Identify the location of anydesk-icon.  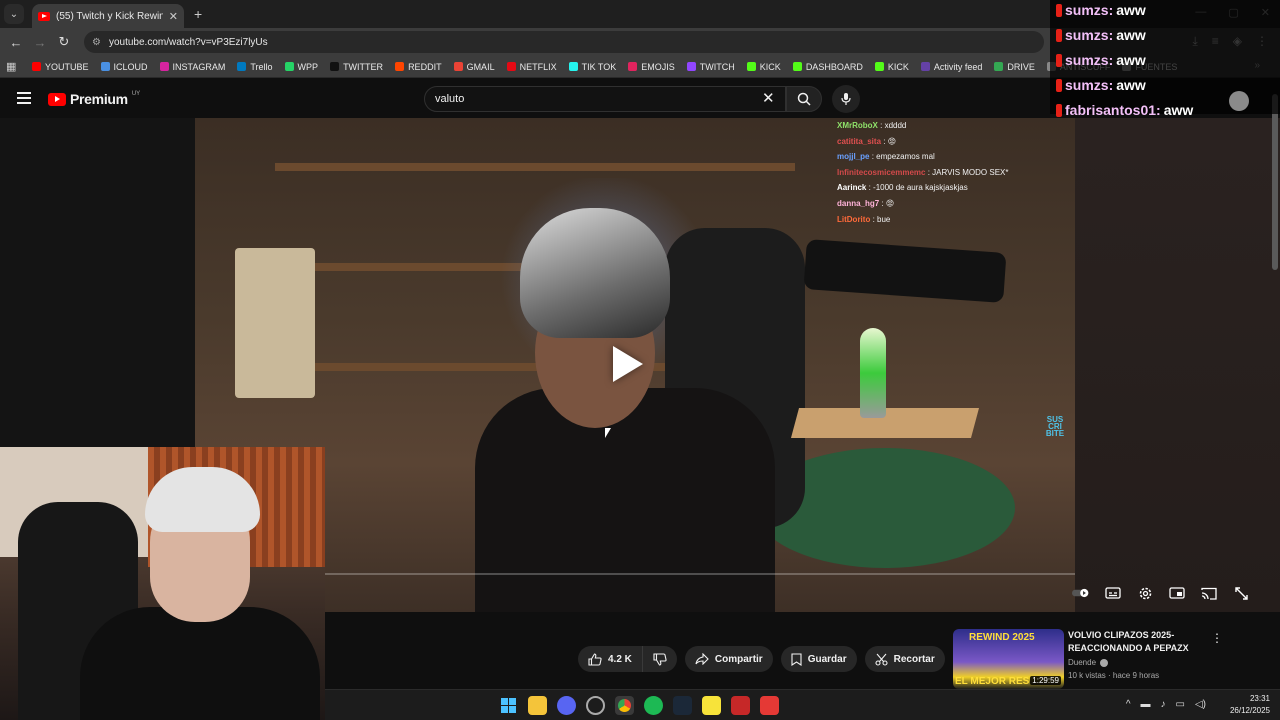
(769, 705).